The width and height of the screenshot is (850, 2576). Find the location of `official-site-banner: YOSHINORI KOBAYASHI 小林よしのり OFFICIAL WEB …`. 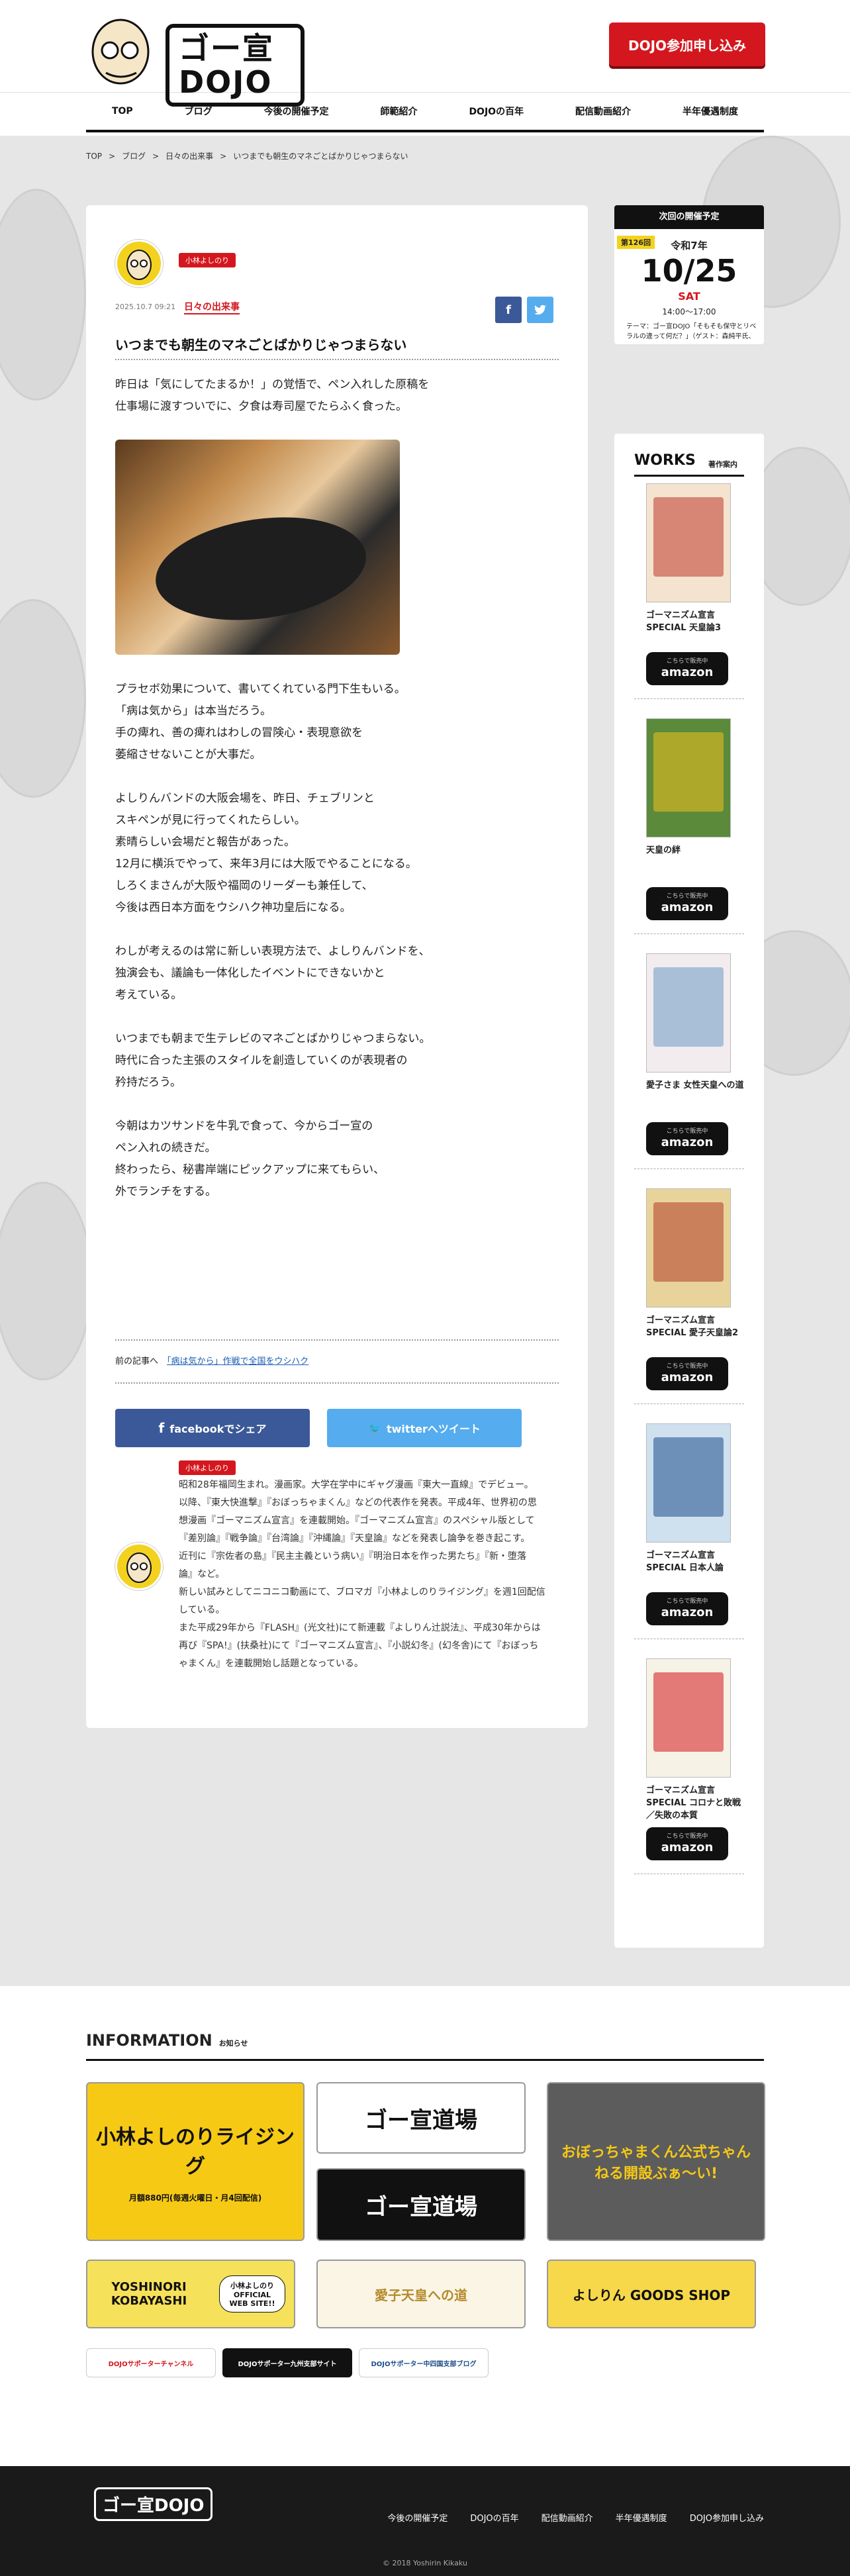

official-site-banner: YOSHINORI KOBAYASHI 小林よしのり OFFICIAL WEB … is located at coordinates (190, 2294).